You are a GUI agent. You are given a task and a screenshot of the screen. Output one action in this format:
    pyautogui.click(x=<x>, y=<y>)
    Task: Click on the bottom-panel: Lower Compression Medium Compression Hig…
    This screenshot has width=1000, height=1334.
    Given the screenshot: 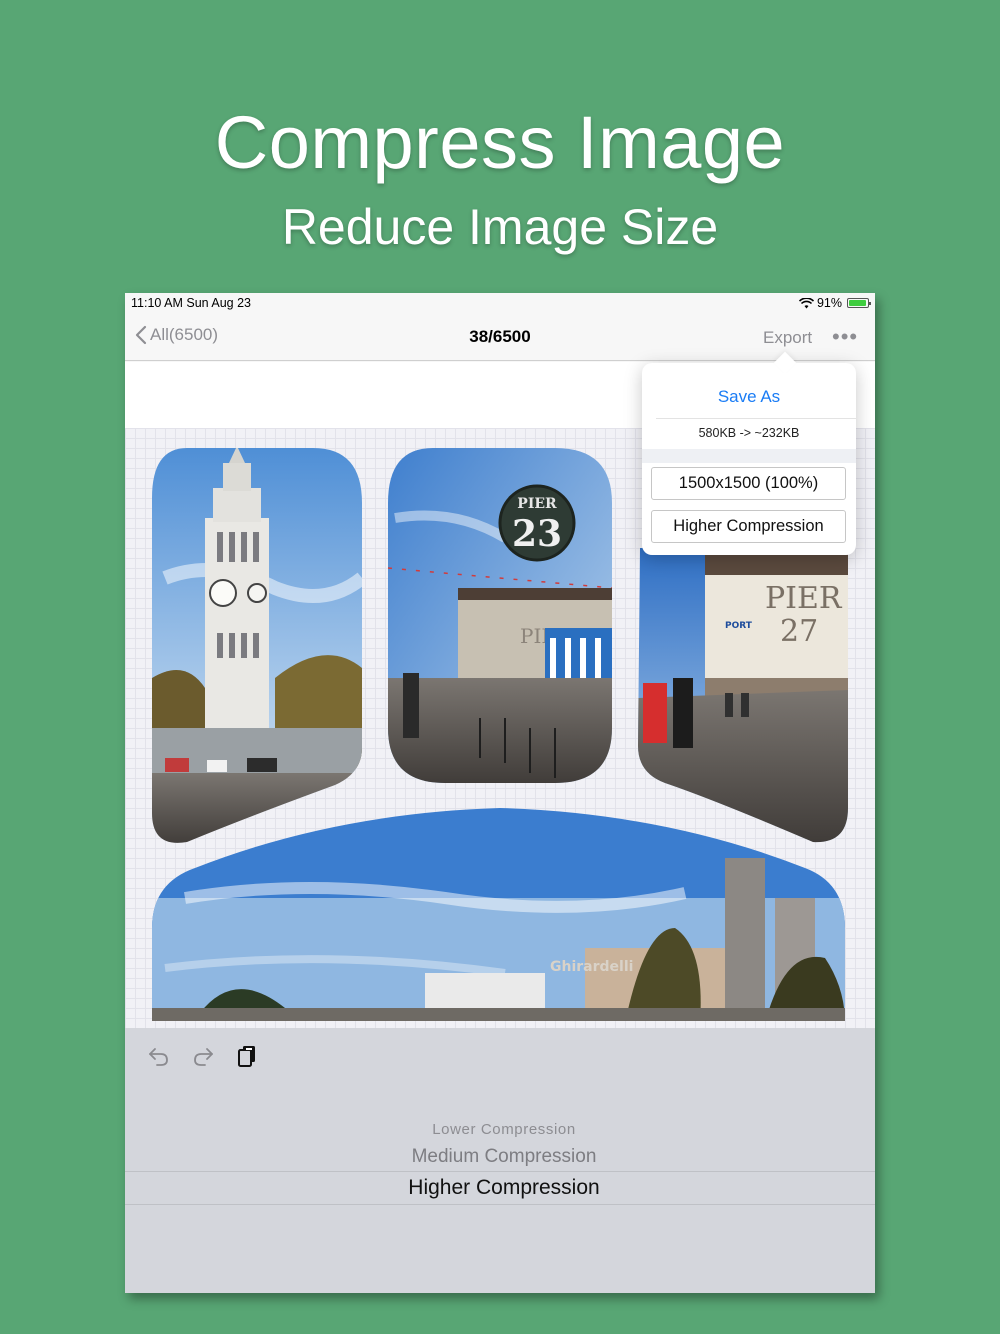 What is the action you would take?
    pyautogui.click(x=500, y=1160)
    